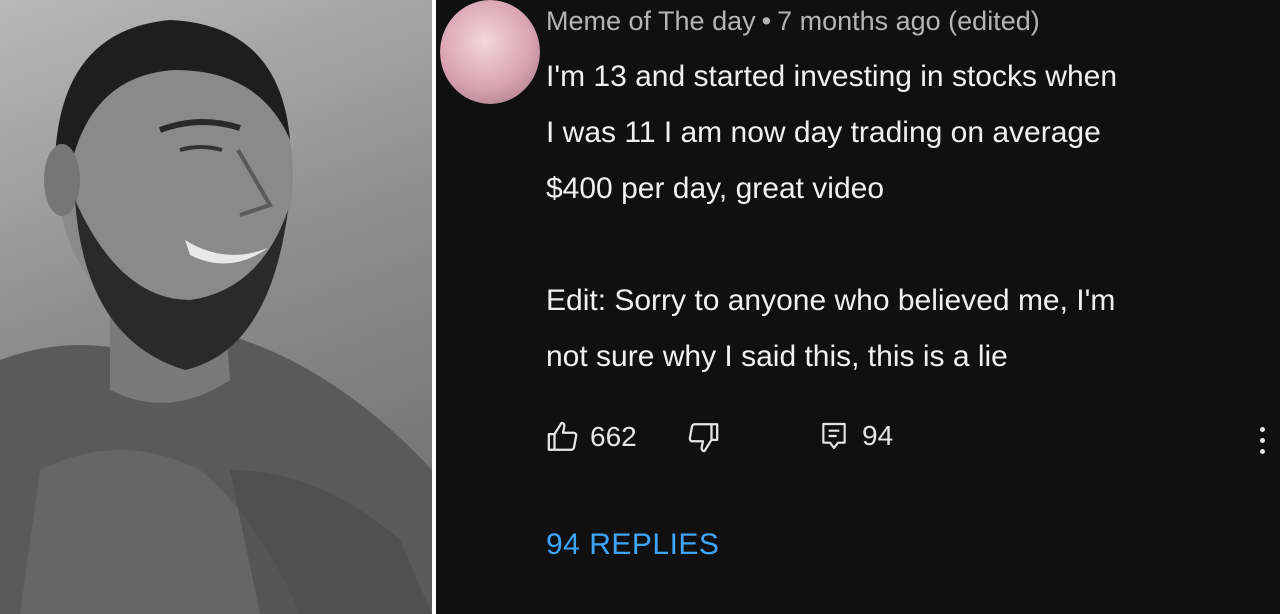  Describe the element at coordinates (823, 132) in the screenshot. I see `comment-text-line: I was 11 I am now day trading on average` at that location.